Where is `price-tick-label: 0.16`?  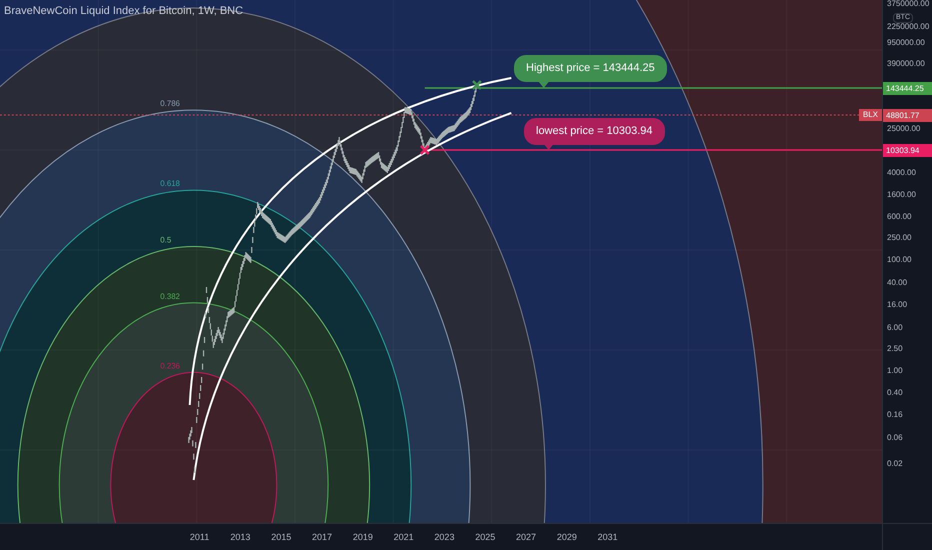
price-tick-label: 0.16 is located at coordinates (895, 415).